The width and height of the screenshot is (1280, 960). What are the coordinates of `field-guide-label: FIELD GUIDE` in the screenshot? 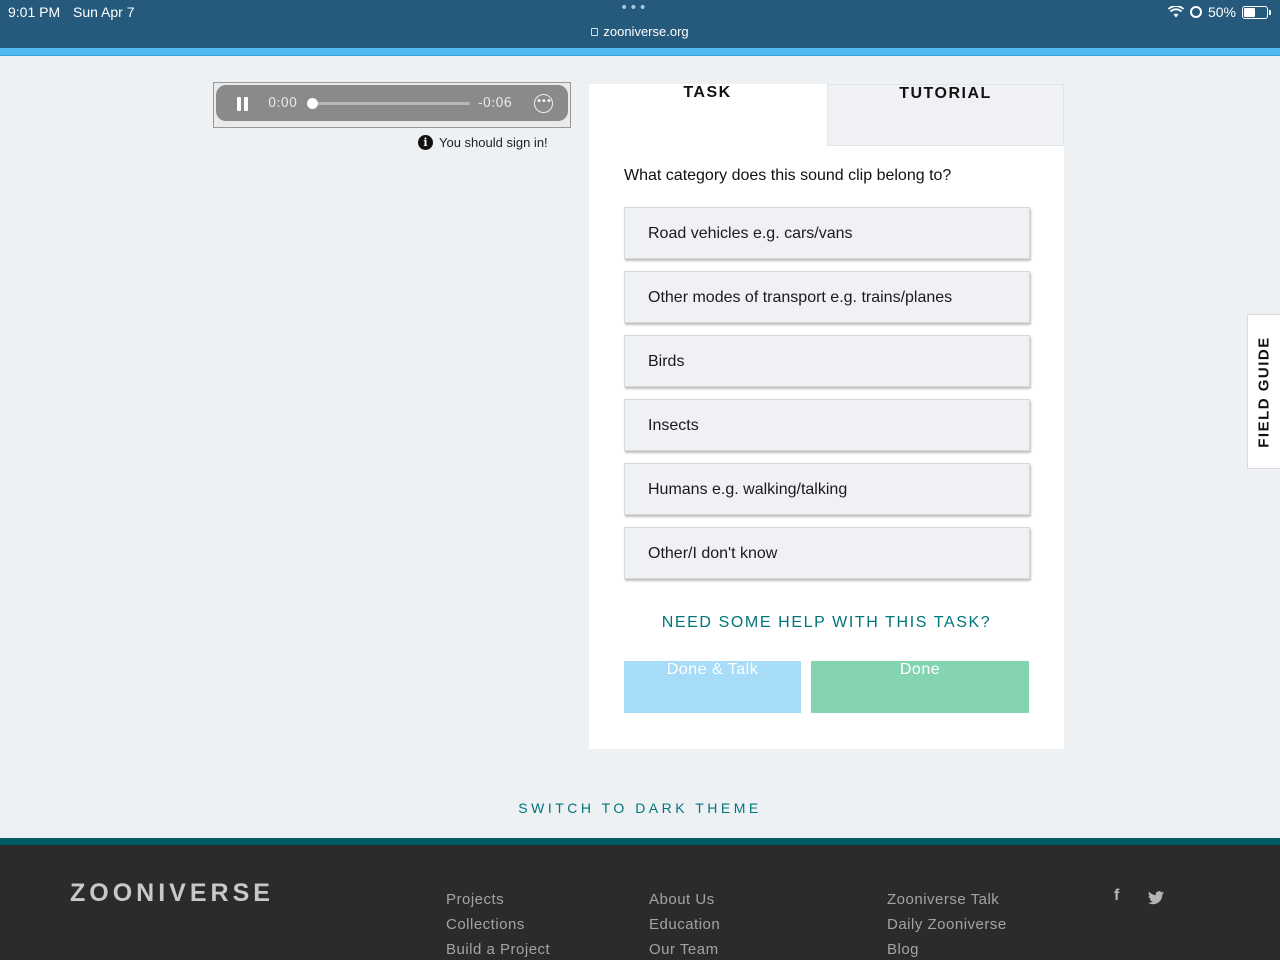 It's located at (1264, 391).